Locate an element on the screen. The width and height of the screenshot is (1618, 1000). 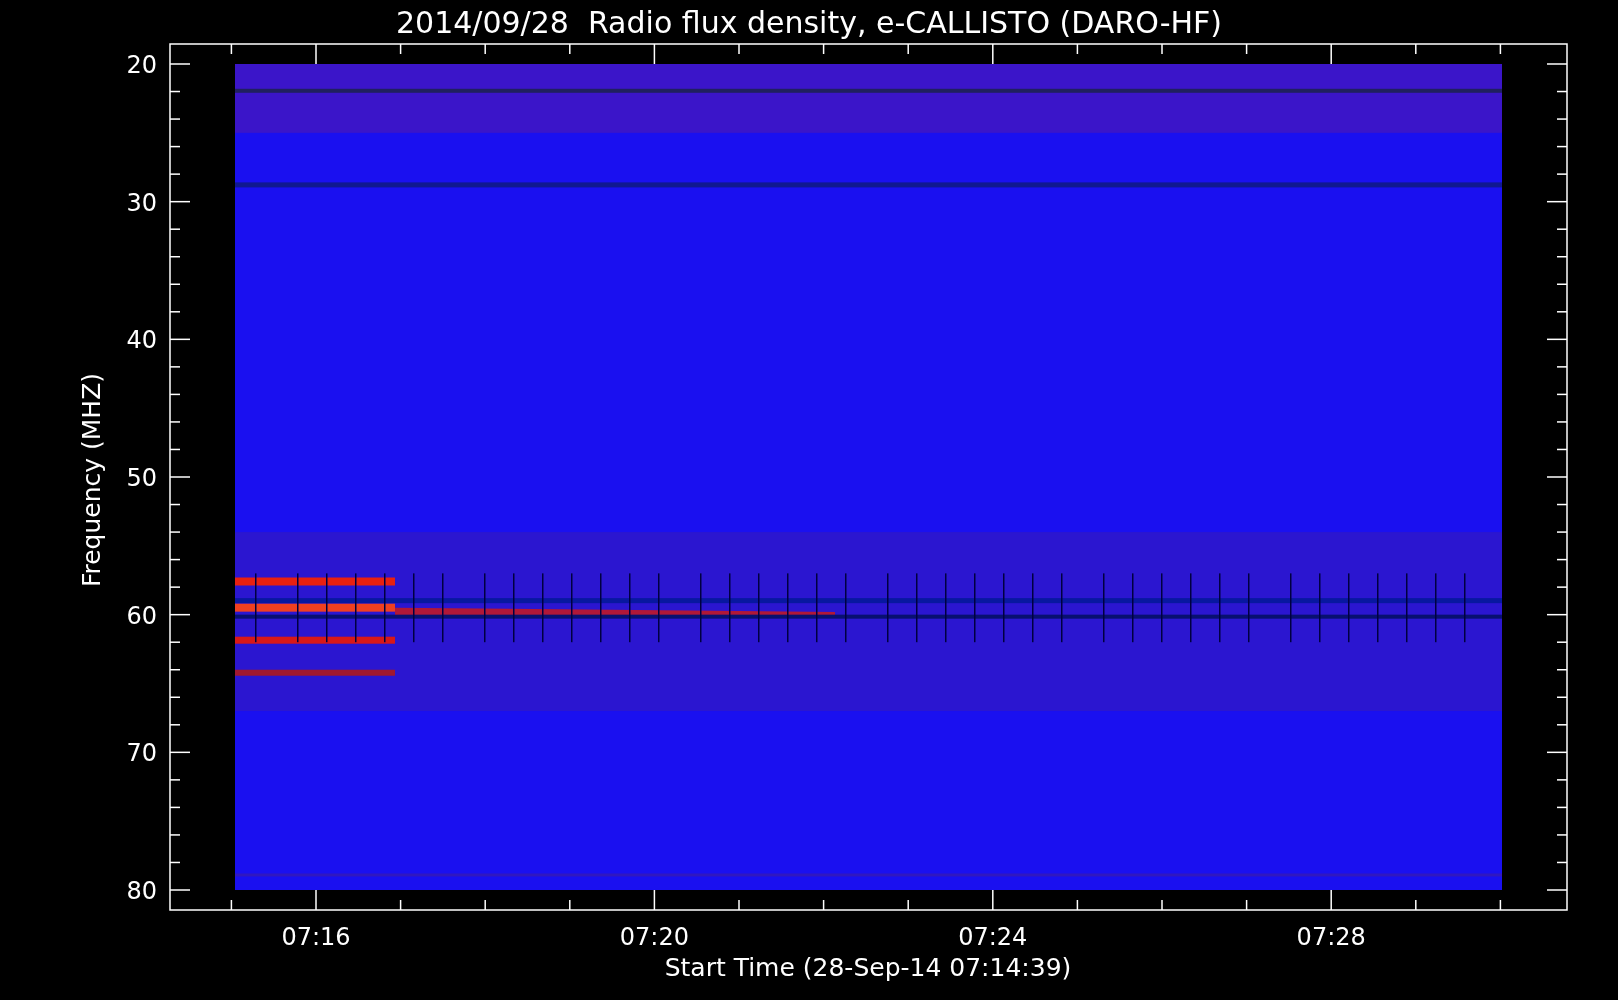
x-tick-label: 07:20 is located at coordinates (654, 937).